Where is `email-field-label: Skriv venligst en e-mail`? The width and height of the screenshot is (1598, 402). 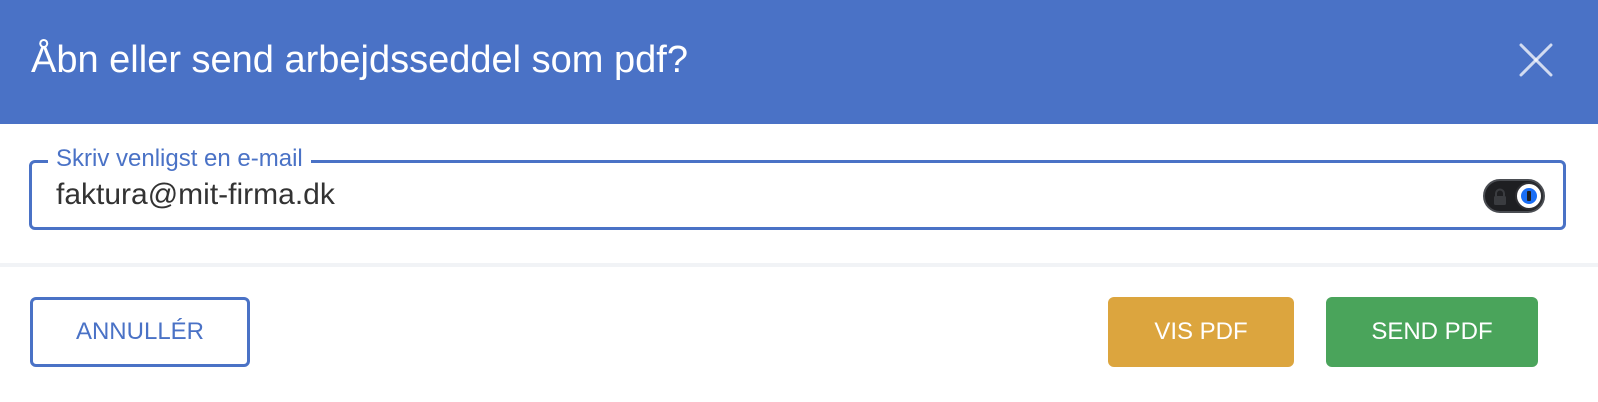
email-field-label: Skriv venligst en e-mail is located at coordinates (179, 159).